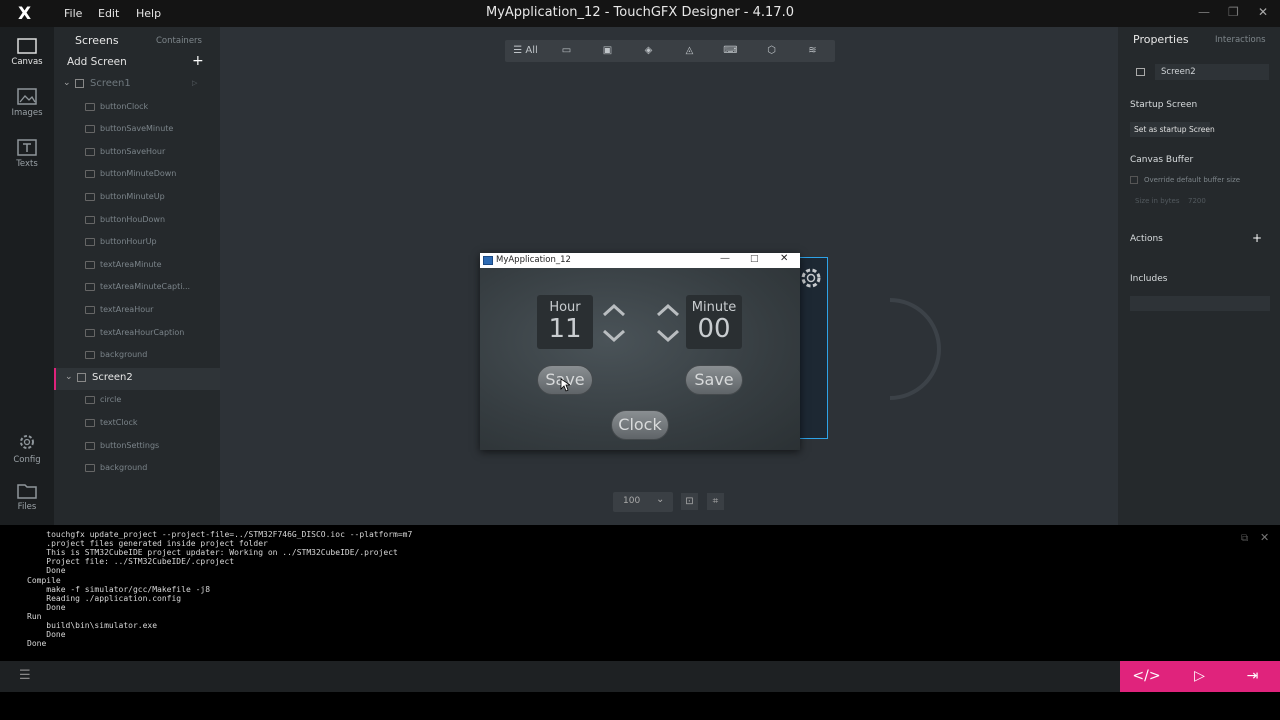 This screenshot has width=1280, height=720. I want to click on tree-widget-item: textAreaHour, so click(137, 311).